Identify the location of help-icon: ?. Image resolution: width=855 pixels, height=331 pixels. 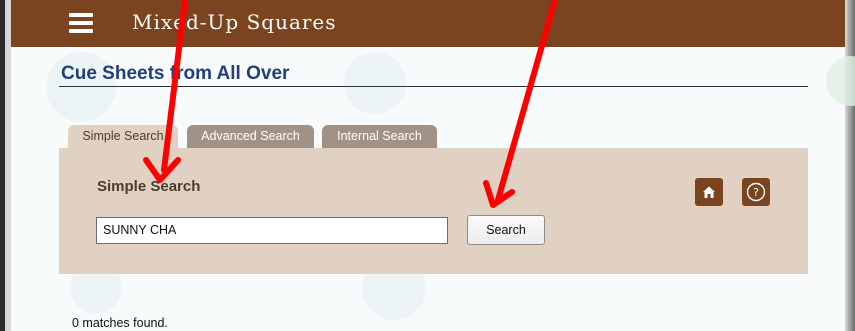
(756, 192).